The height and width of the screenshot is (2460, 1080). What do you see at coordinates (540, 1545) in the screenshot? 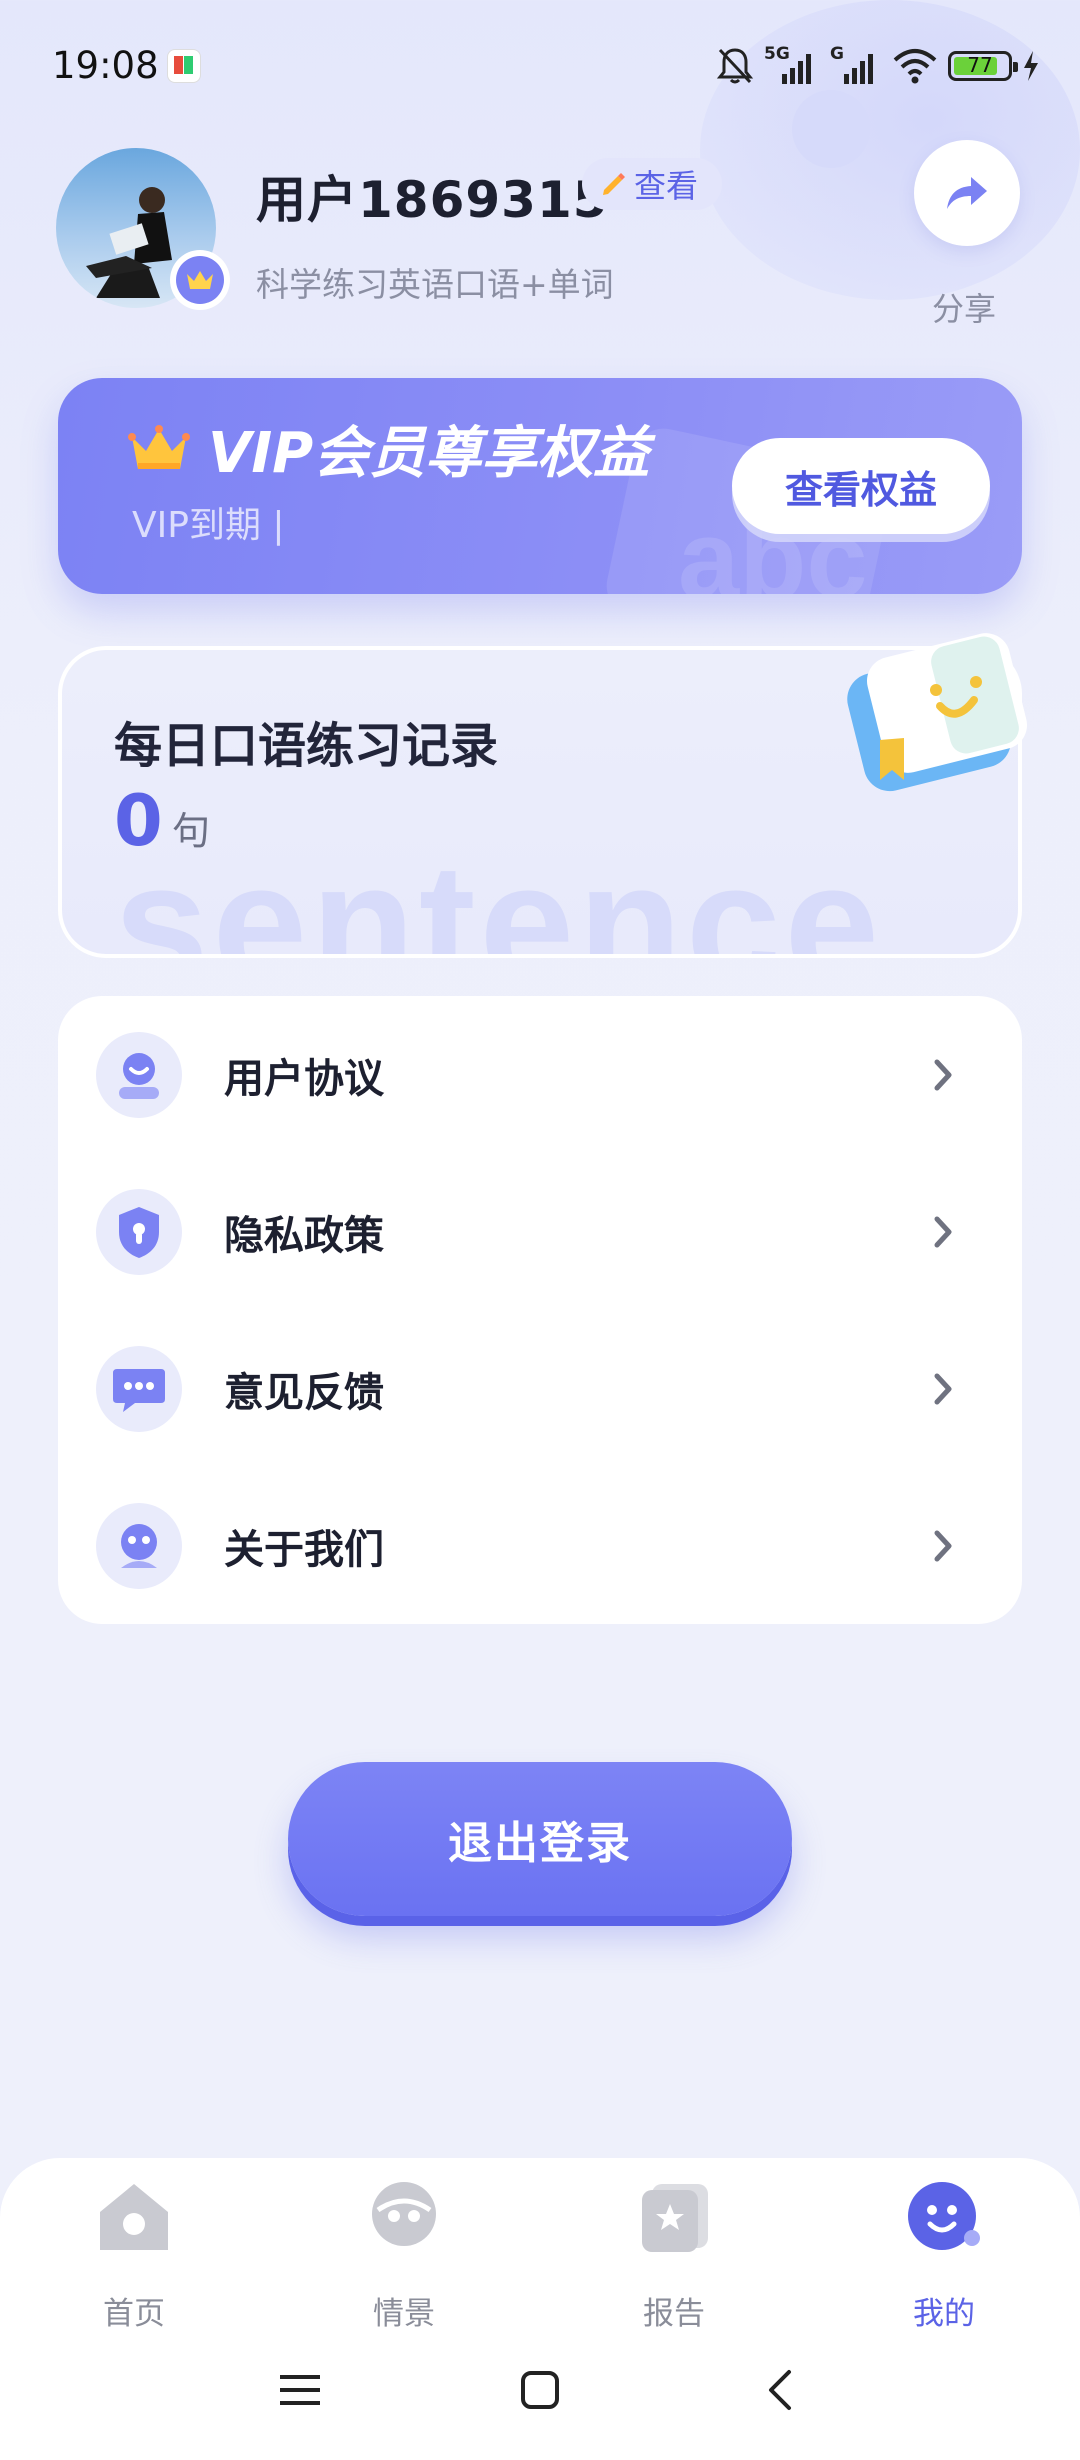
I see `menu-item-about-us: 关于我们` at bounding box center [540, 1545].